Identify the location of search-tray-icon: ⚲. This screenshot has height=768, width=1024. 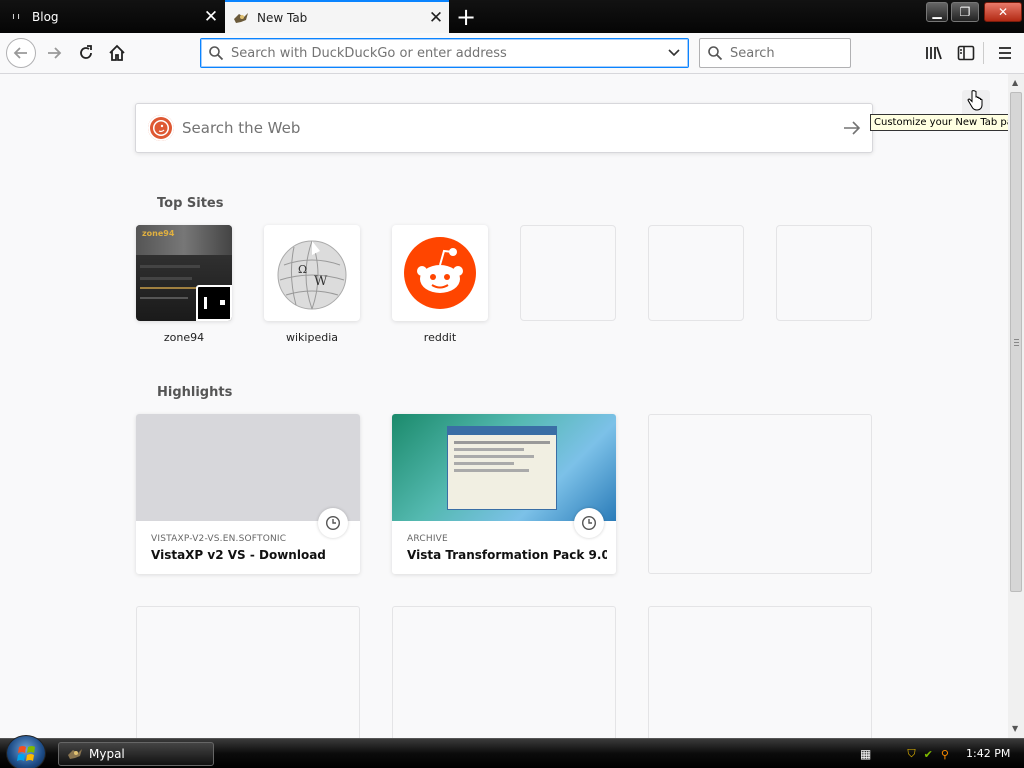
(945, 754).